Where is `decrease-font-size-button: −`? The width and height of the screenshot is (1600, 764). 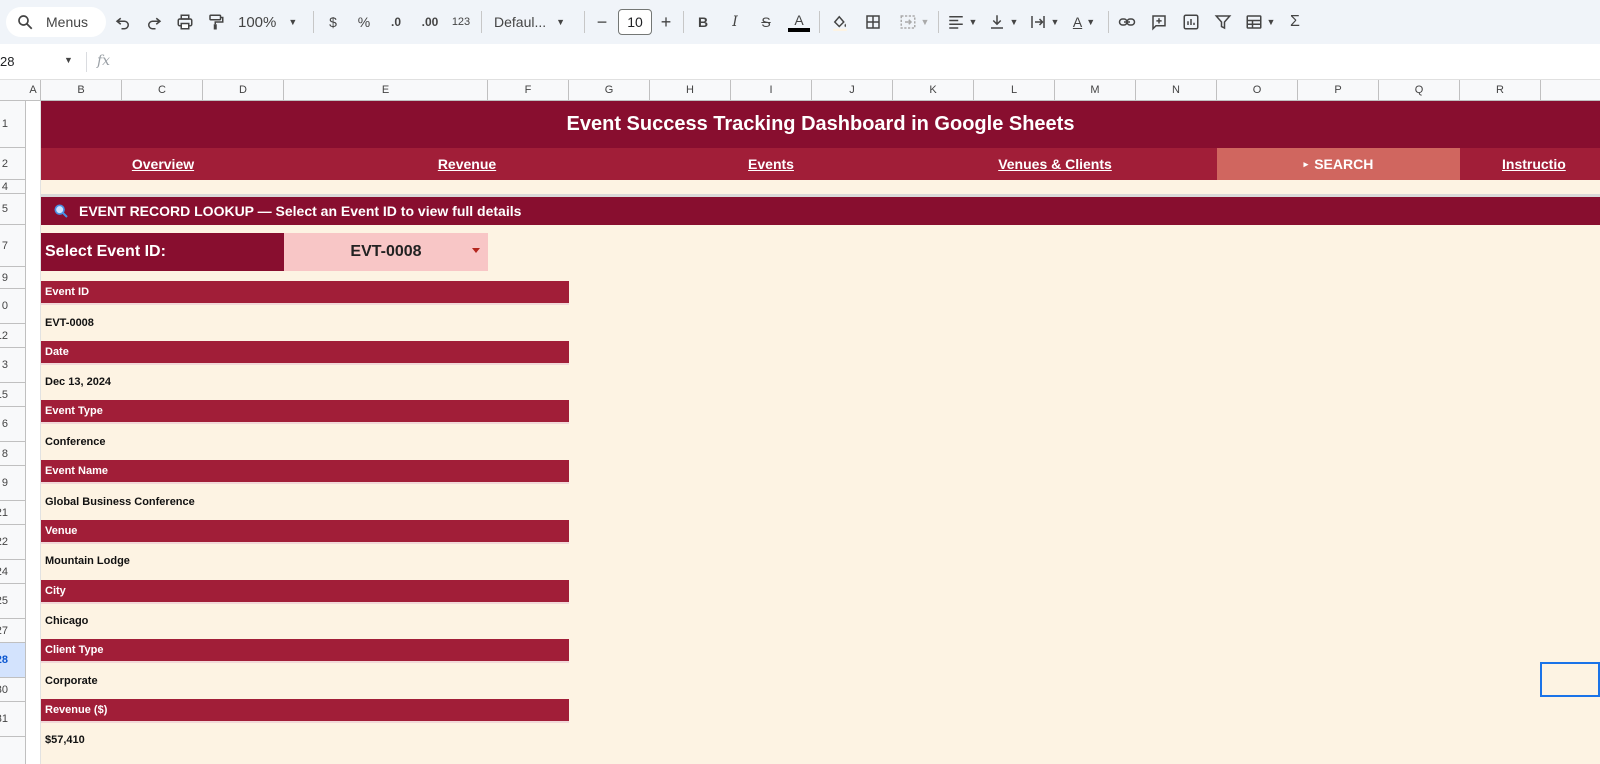
decrease-font-size-button: − is located at coordinates (602, 22).